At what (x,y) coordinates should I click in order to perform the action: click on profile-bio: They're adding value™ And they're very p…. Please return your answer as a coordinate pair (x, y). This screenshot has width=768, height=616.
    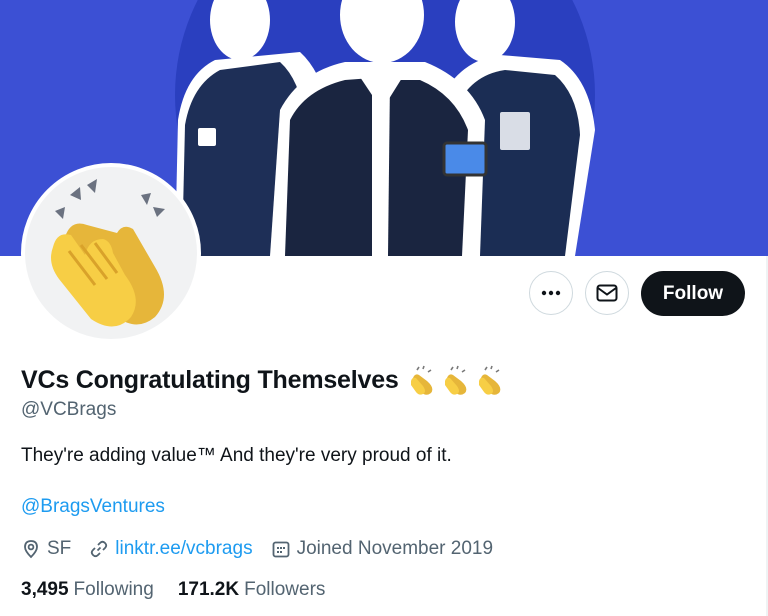
    Looking at the image, I should click on (236, 455).